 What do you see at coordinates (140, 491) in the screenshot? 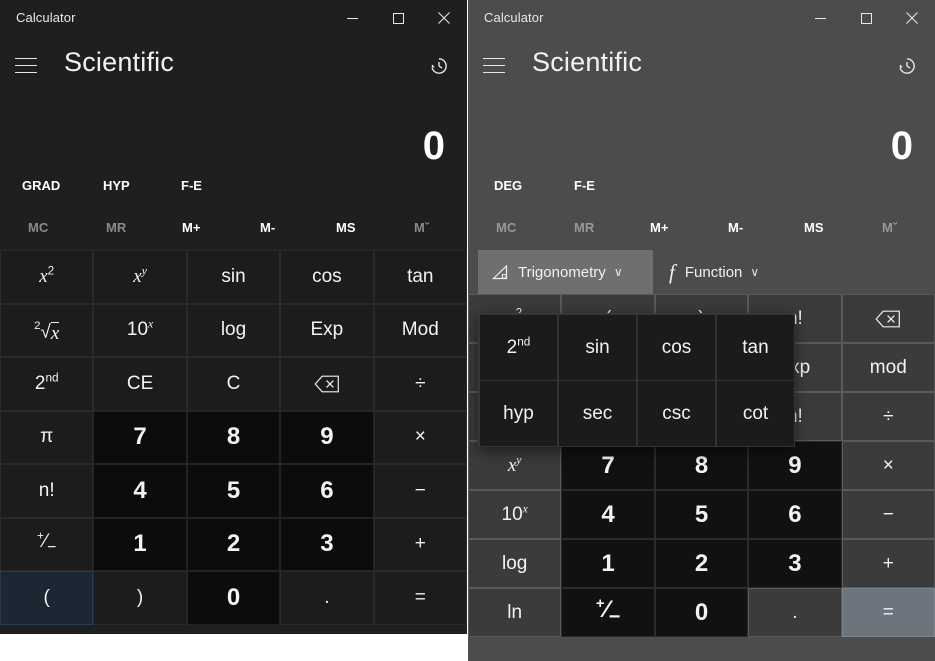
I see `left-key-4: 4` at bounding box center [140, 491].